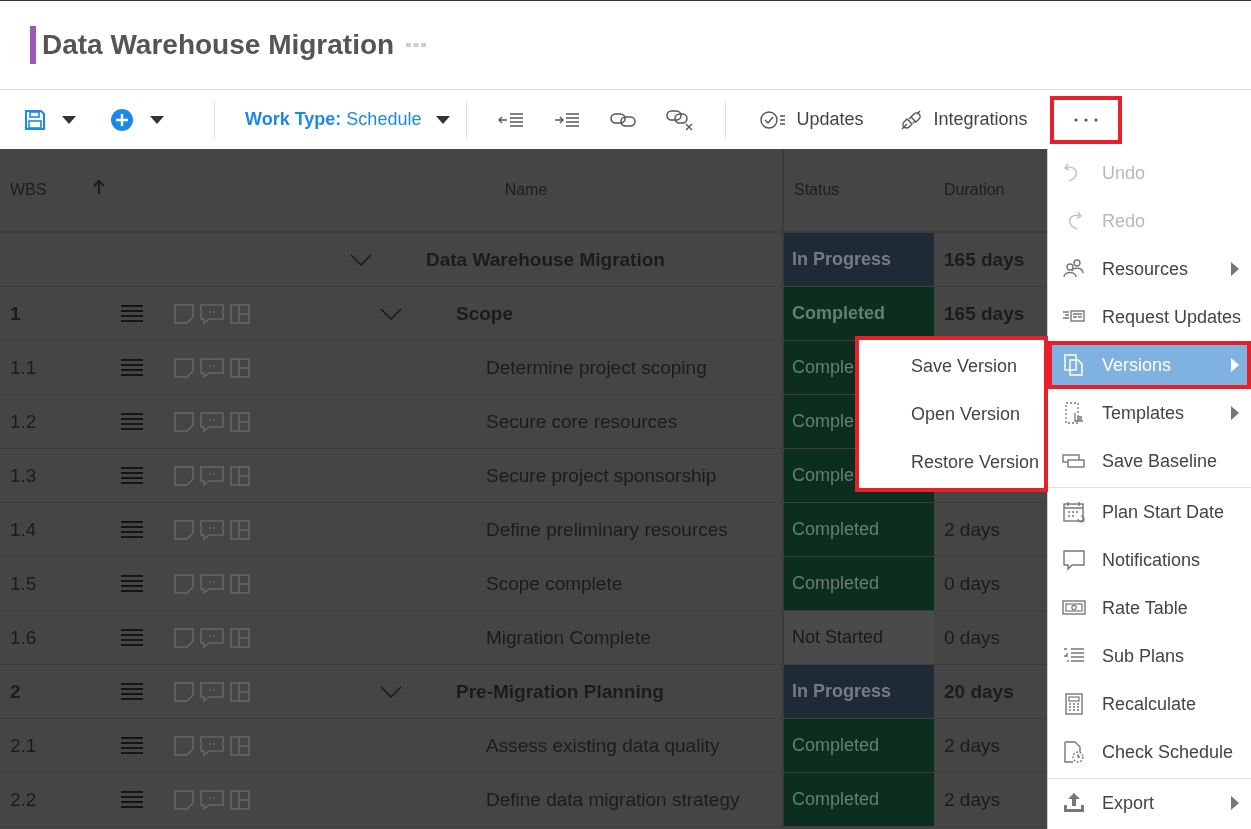 The height and width of the screenshot is (829, 1251). What do you see at coordinates (218, 45) in the screenshot?
I see `plan-title: Data Warehouse Migration` at bounding box center [218, 45].